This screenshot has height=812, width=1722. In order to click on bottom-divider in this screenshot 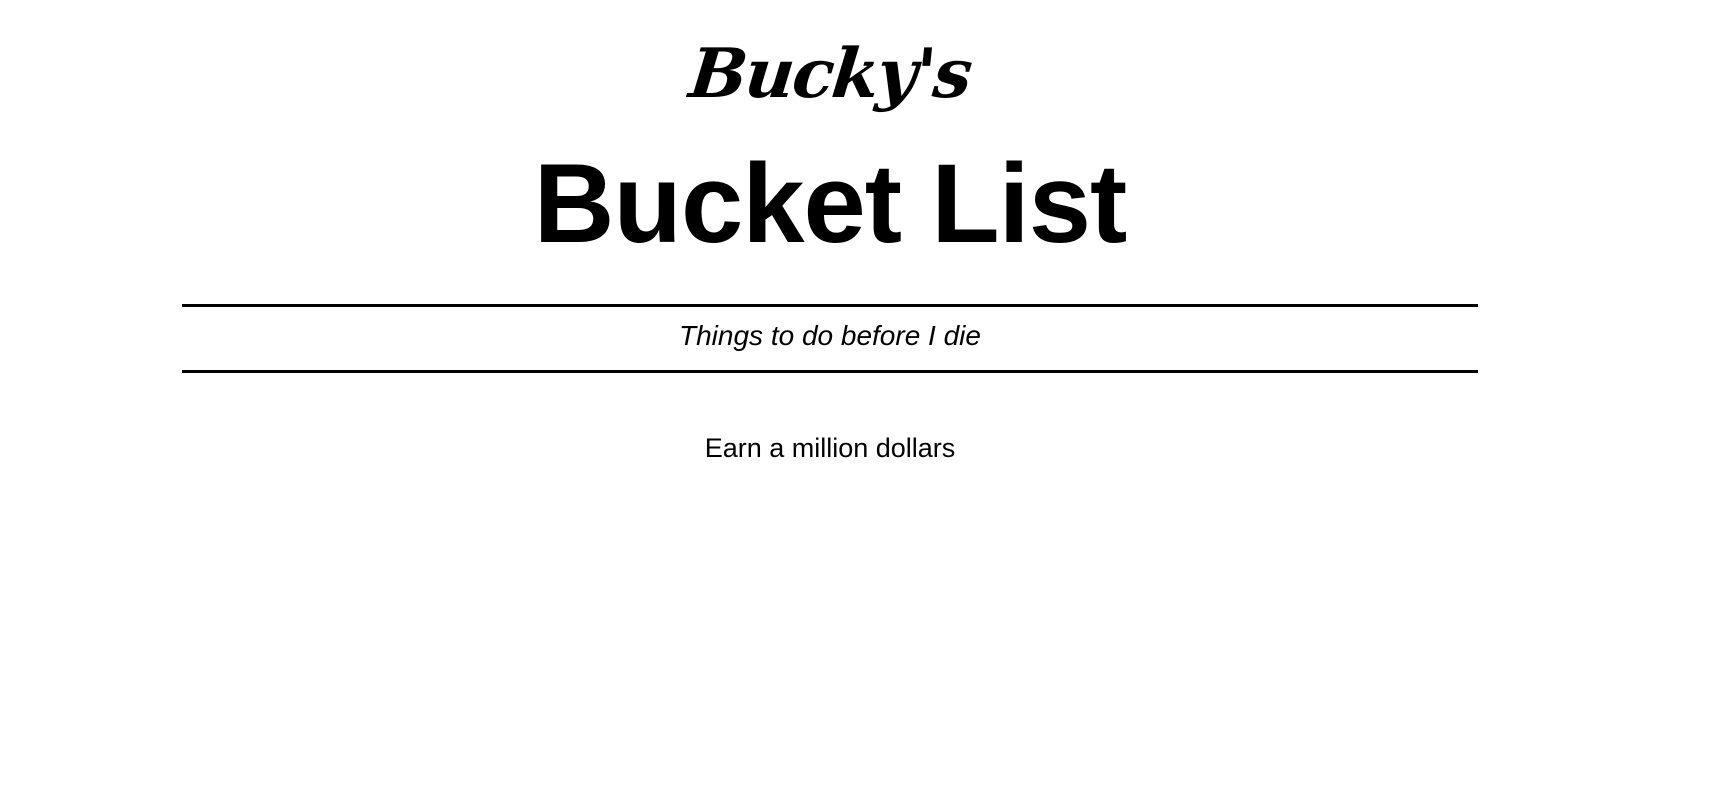, I will do `click(830, 371)`.